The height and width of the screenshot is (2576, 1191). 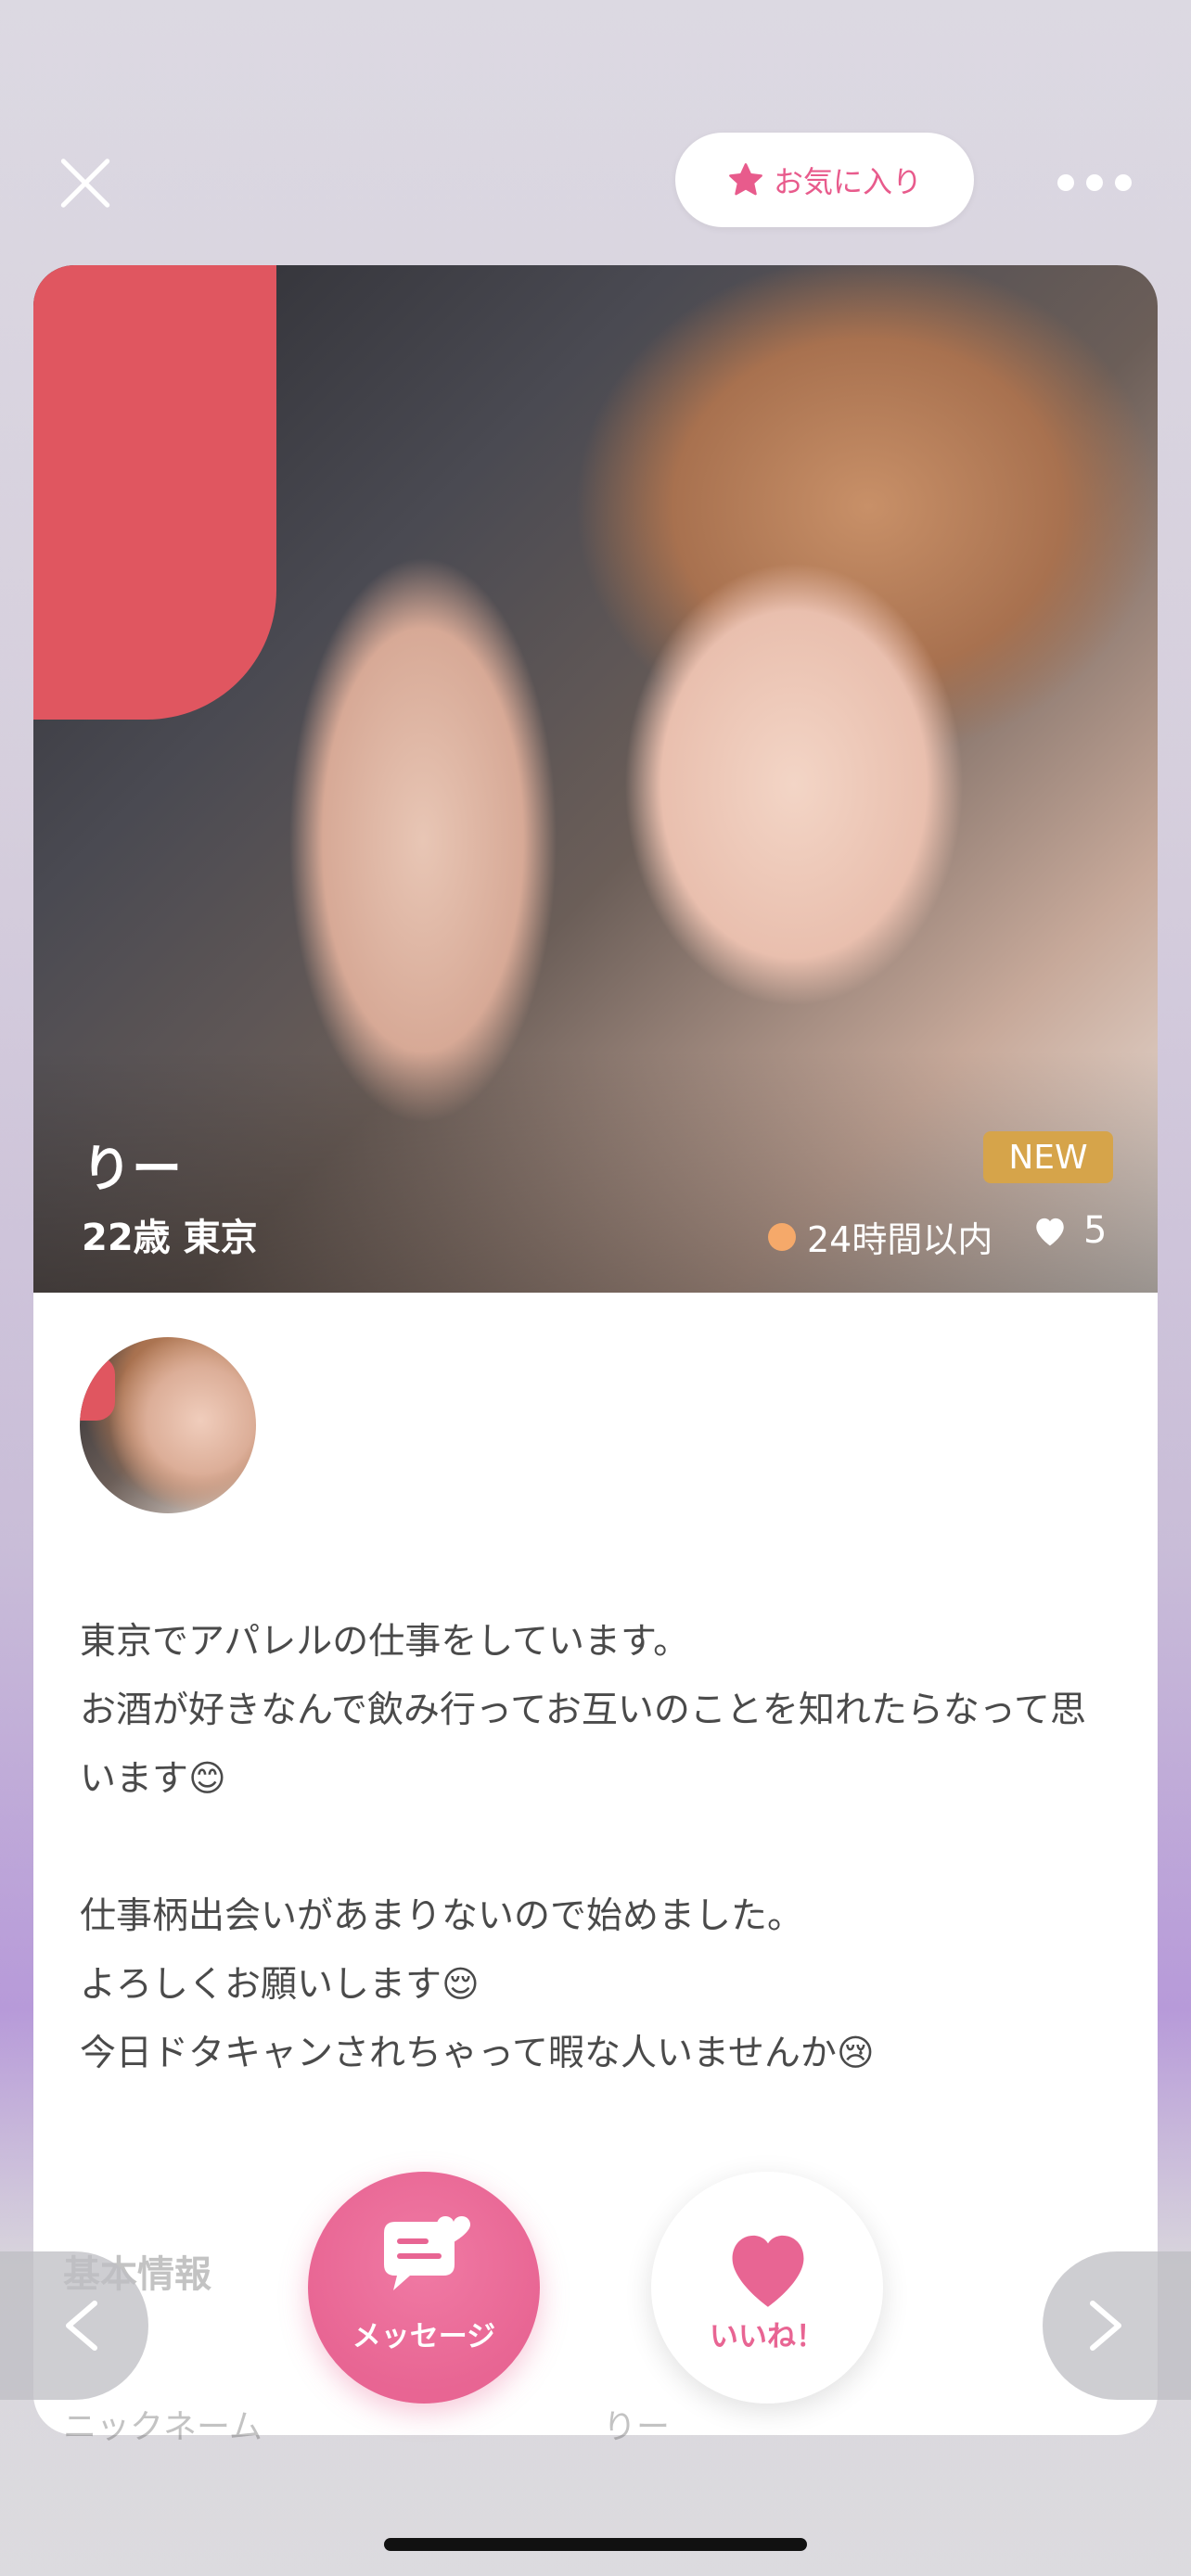 I want to click on next-profile-button, so click(x=1117, y=2326).